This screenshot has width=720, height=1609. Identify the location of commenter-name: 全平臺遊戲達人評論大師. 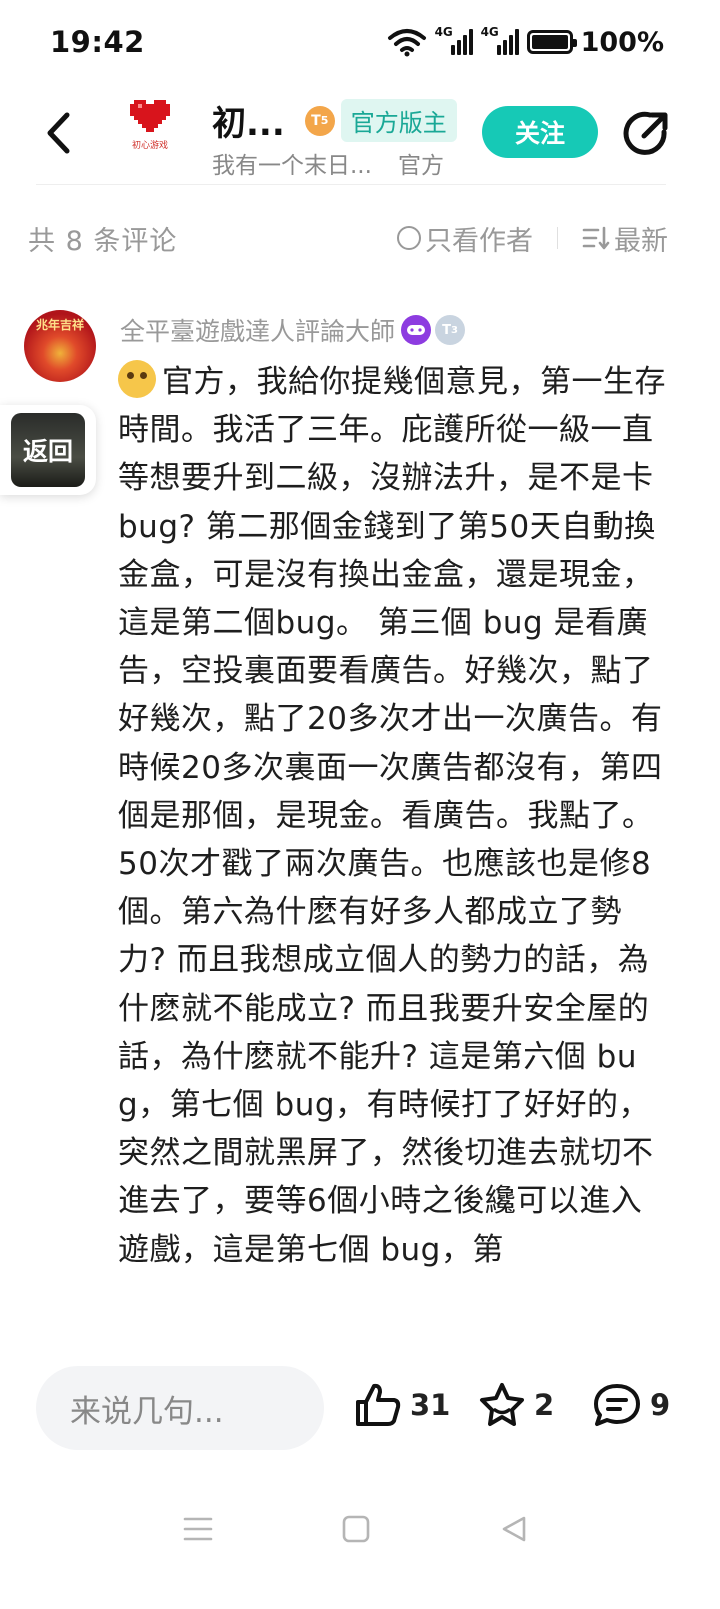
(257, 330).